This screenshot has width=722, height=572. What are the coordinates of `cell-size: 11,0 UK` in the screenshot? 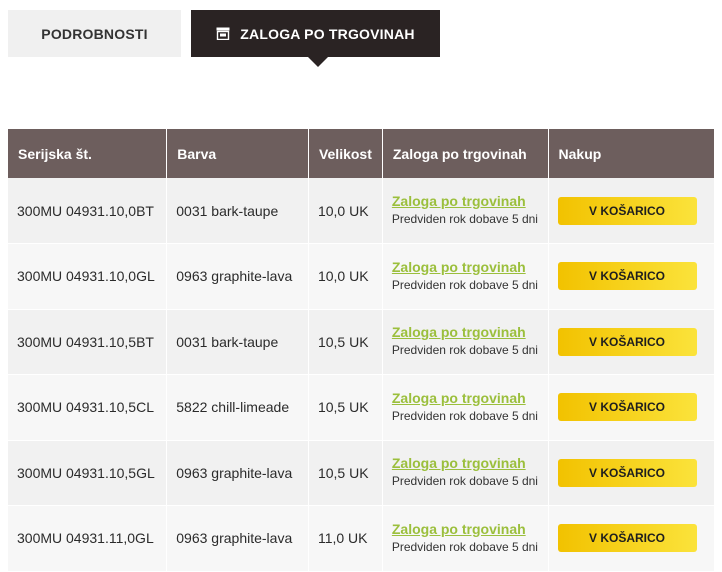 It's located at (345, 538).